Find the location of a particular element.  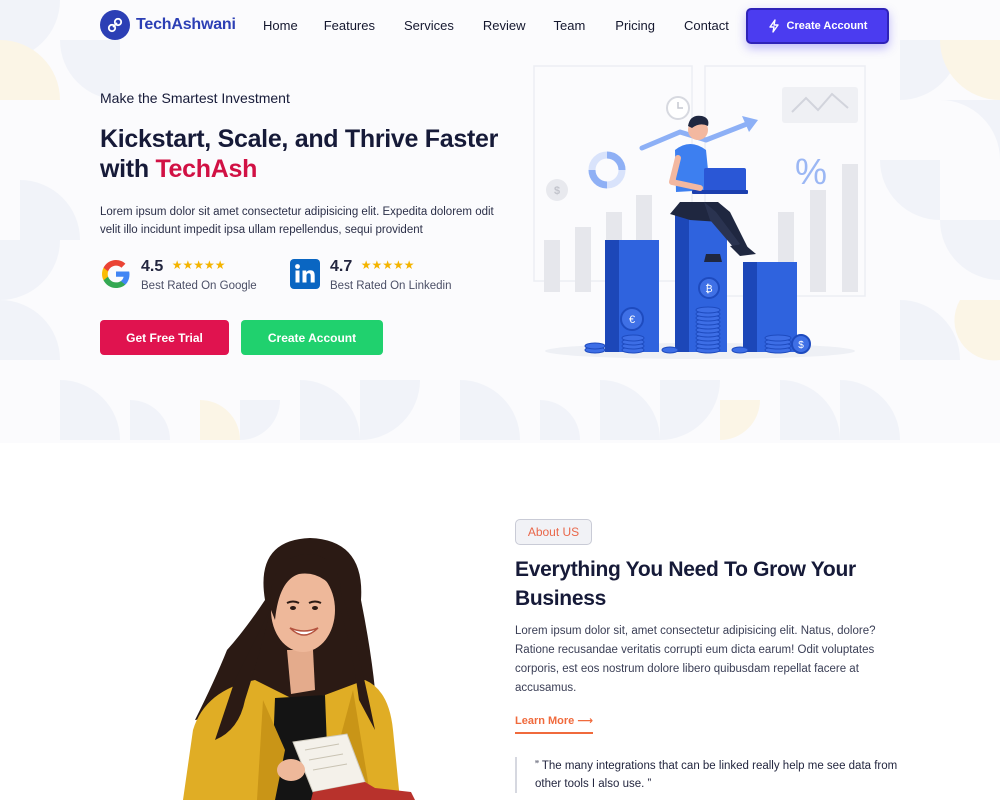

hero-title-line1: Kickstart, Scale, and Thrive Faster is located at coordinates (299, 139).